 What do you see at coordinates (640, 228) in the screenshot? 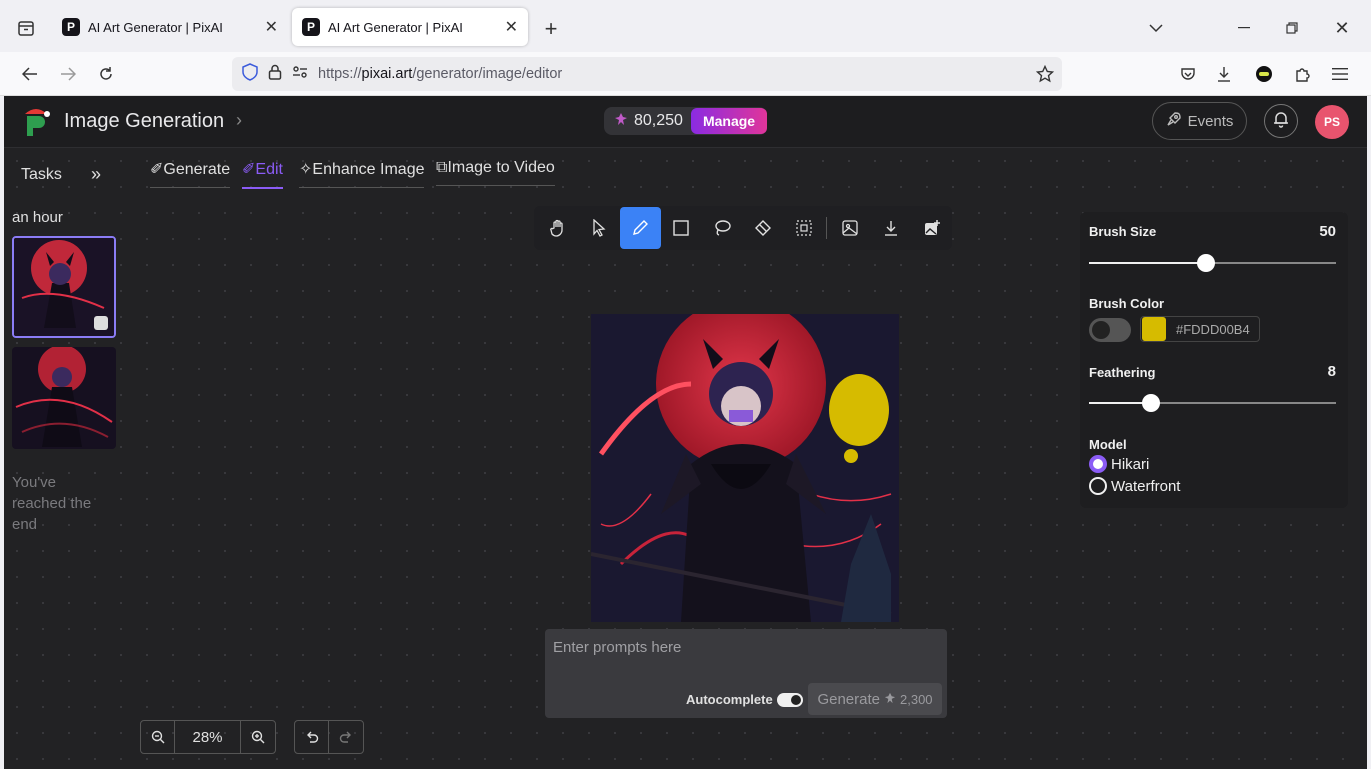
I see `pencil-tool-icon` at bounding box center [640, 228].